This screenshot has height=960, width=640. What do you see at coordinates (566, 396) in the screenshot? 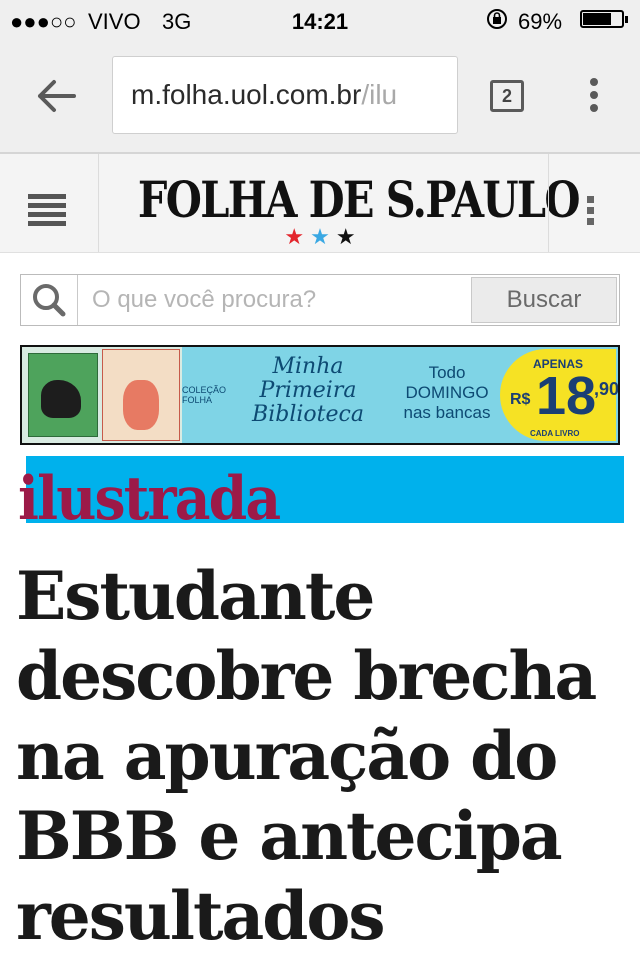
I see `price-amount: 18` at bounding box center [566, 396].